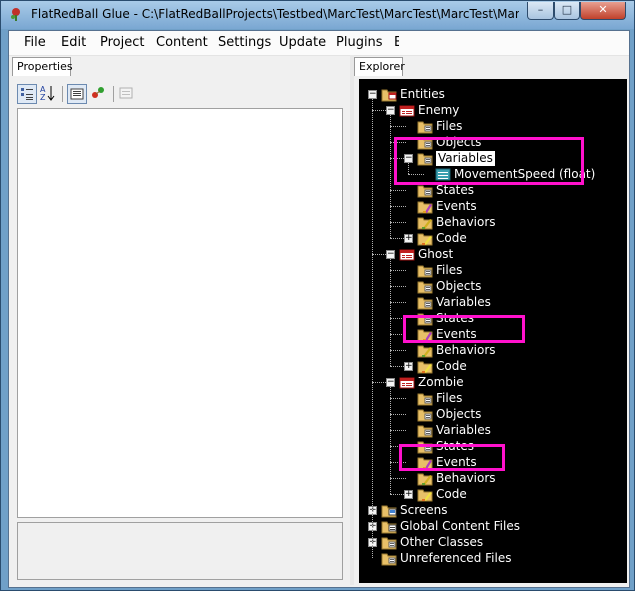 This screenshot has width=635, height=591. Describe the element at coordinates (77, 94) in the screenshot. I see `property-pages-icon` at that location.